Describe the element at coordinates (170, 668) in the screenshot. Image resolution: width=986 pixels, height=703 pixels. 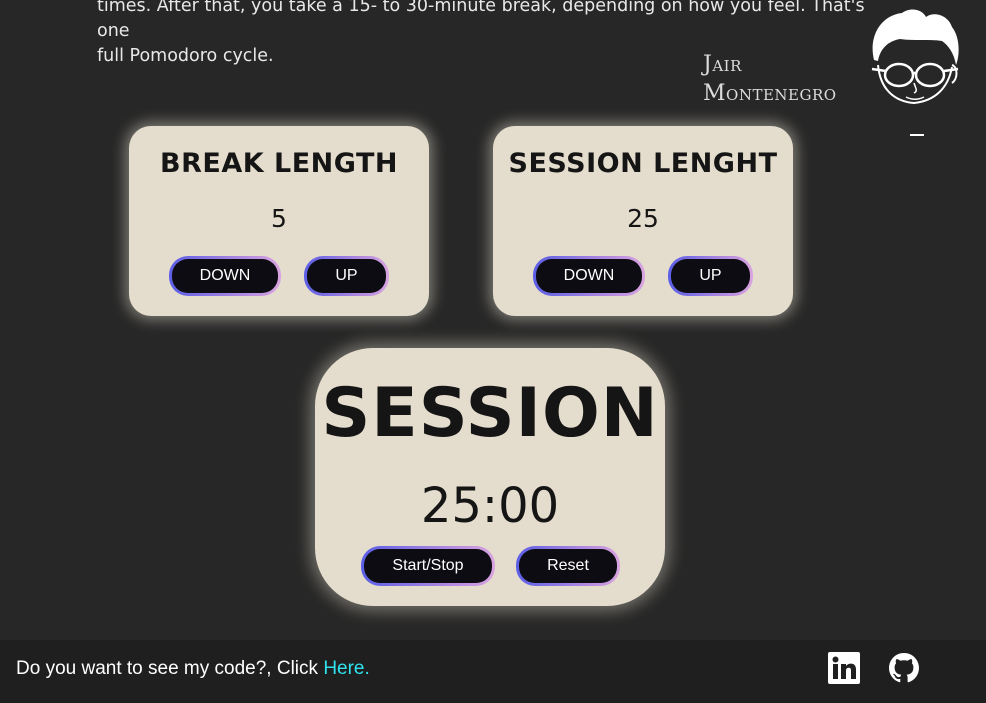
I see `footer-prompt: Do you want to see my code?, Click` at that location.